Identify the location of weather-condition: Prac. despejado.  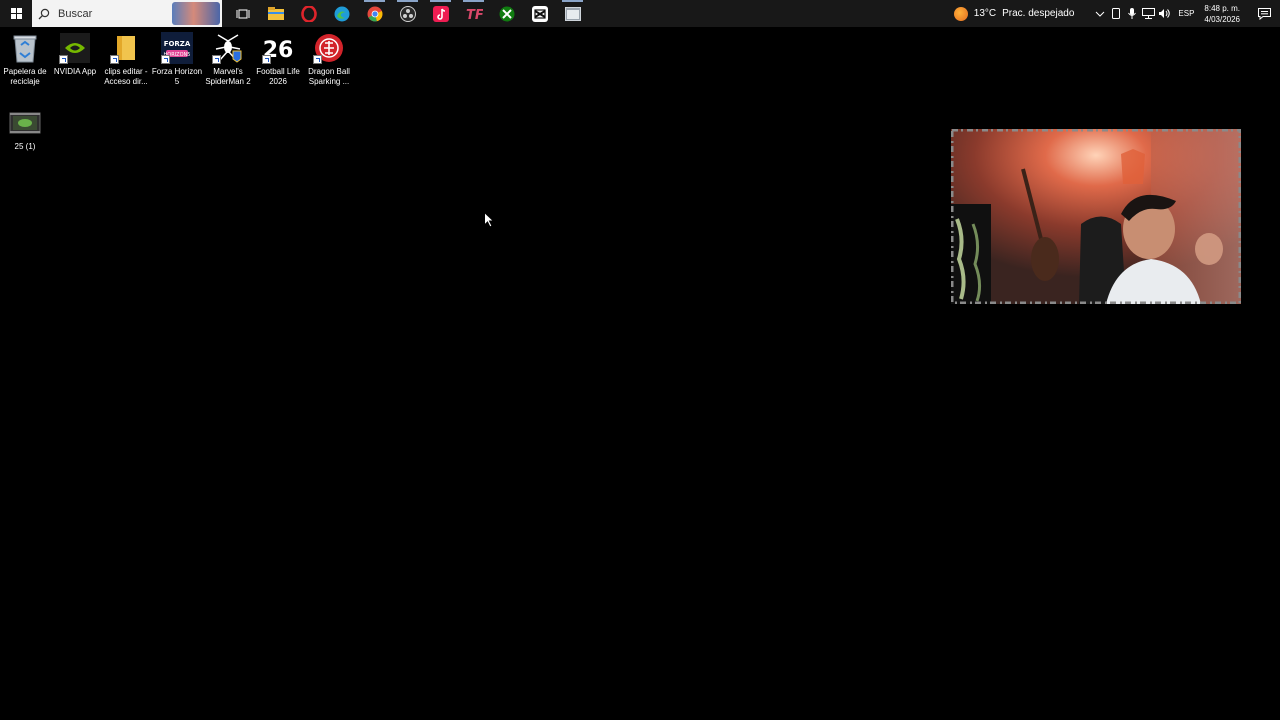
(1038, 13).